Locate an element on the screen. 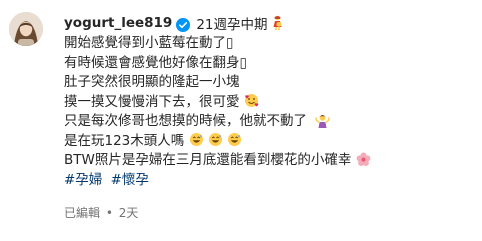  username-link: yogurt_lee819 is located at coordinates (118, 23).